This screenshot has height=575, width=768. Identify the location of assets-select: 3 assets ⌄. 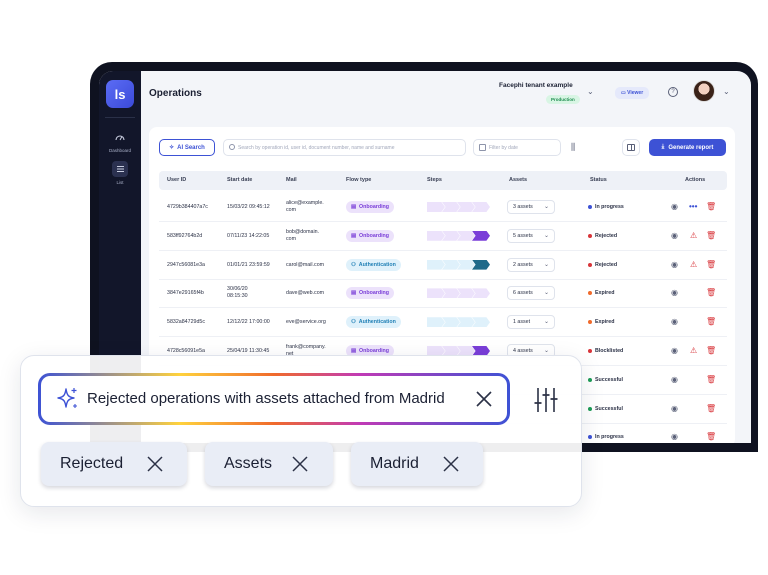
(531, 207).